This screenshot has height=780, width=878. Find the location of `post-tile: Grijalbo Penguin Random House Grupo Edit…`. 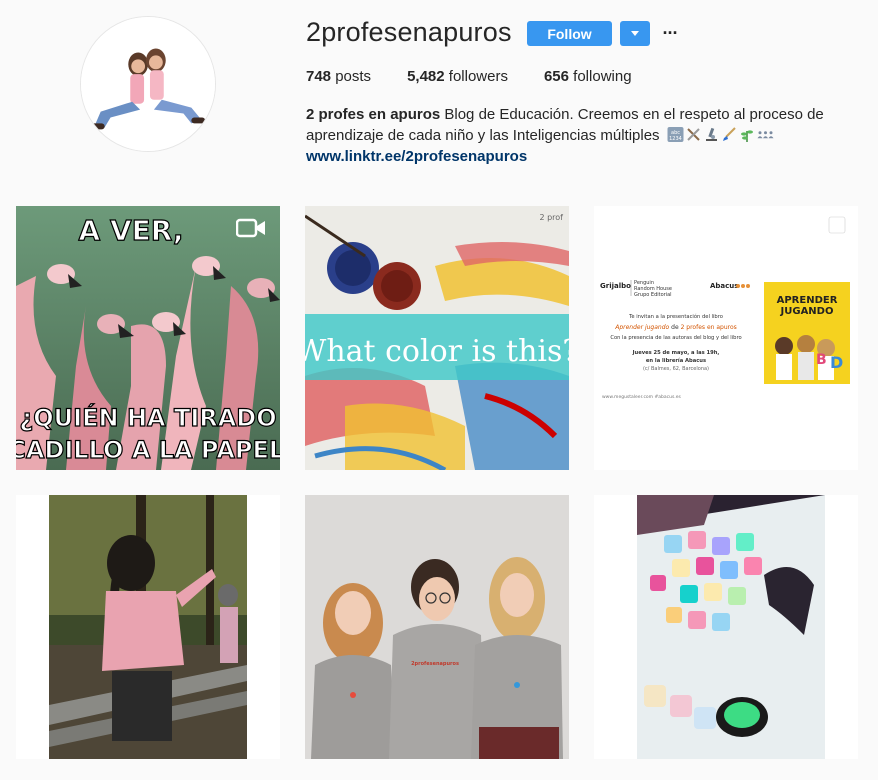

post-tile: Grijalbo Penguin Random House Grupo Edit… is located at coordinates (726, 338).